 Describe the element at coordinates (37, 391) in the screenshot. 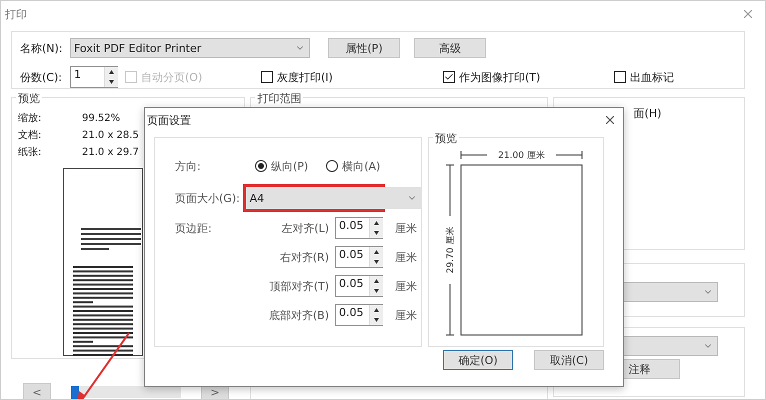

I see `previous-button: <` at that location.